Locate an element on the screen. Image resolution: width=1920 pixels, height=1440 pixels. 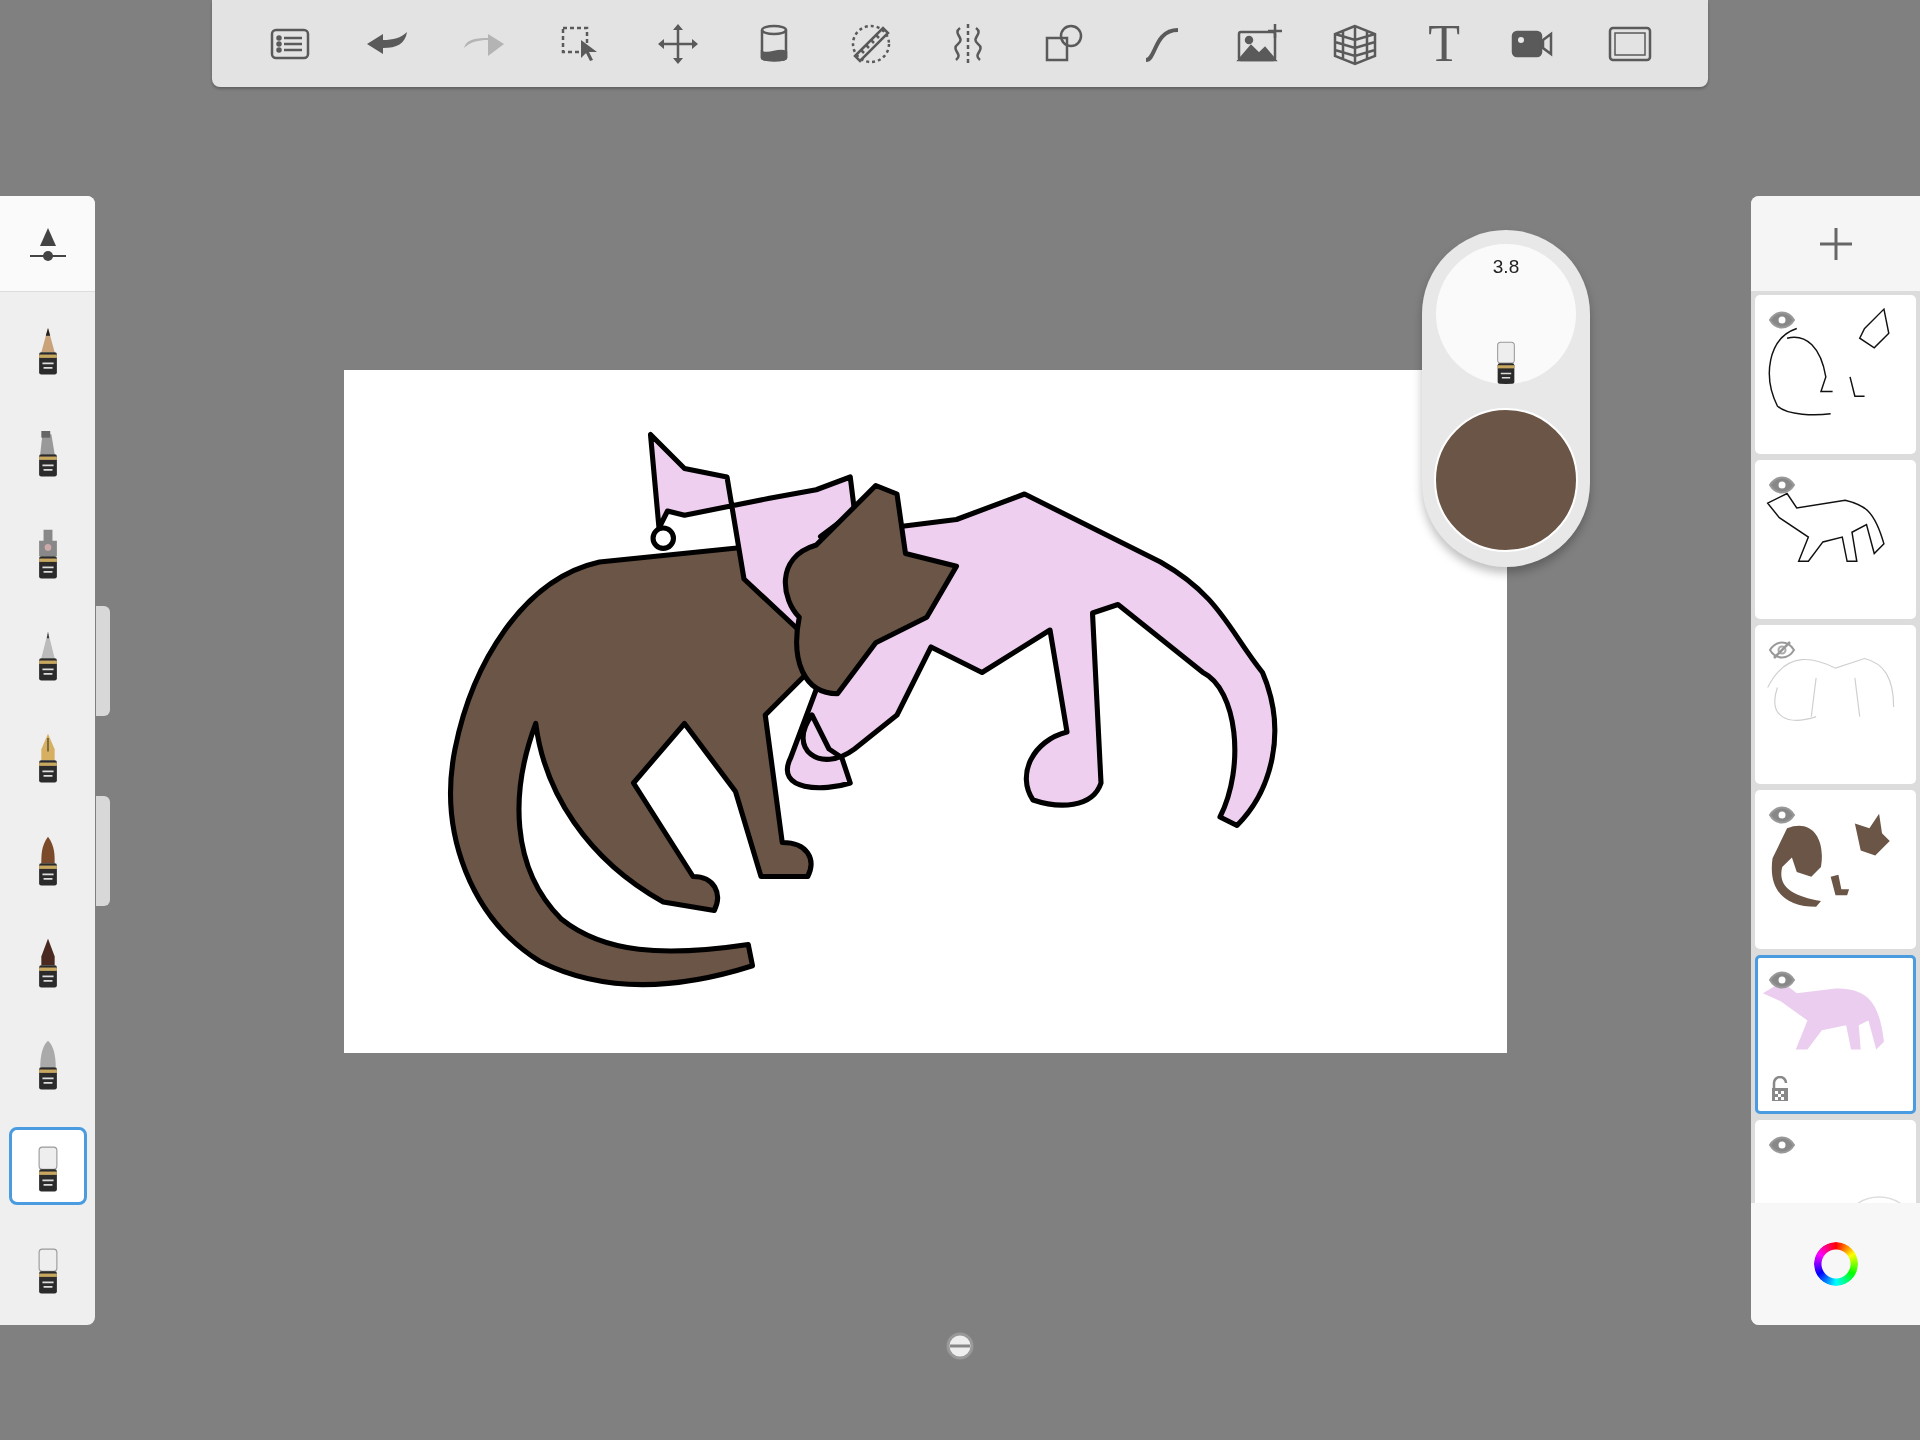
rotate-reset-icon is located at coordinates (960, 1346).